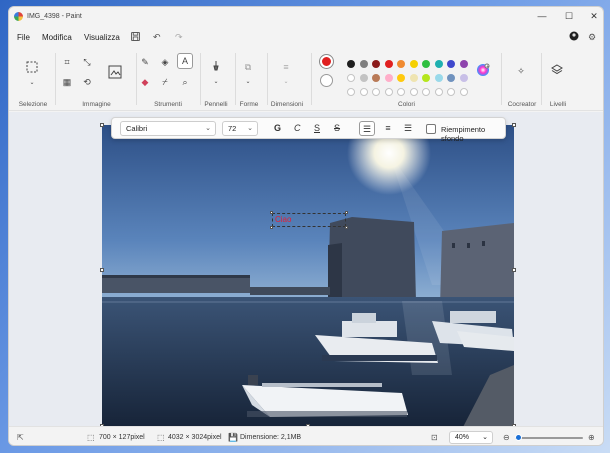 The image size is (610, 453). Describe the element at coordinates (216, 82) in the screenshot. I see `brushes-chevron-down-icon: ⌄` at that location.